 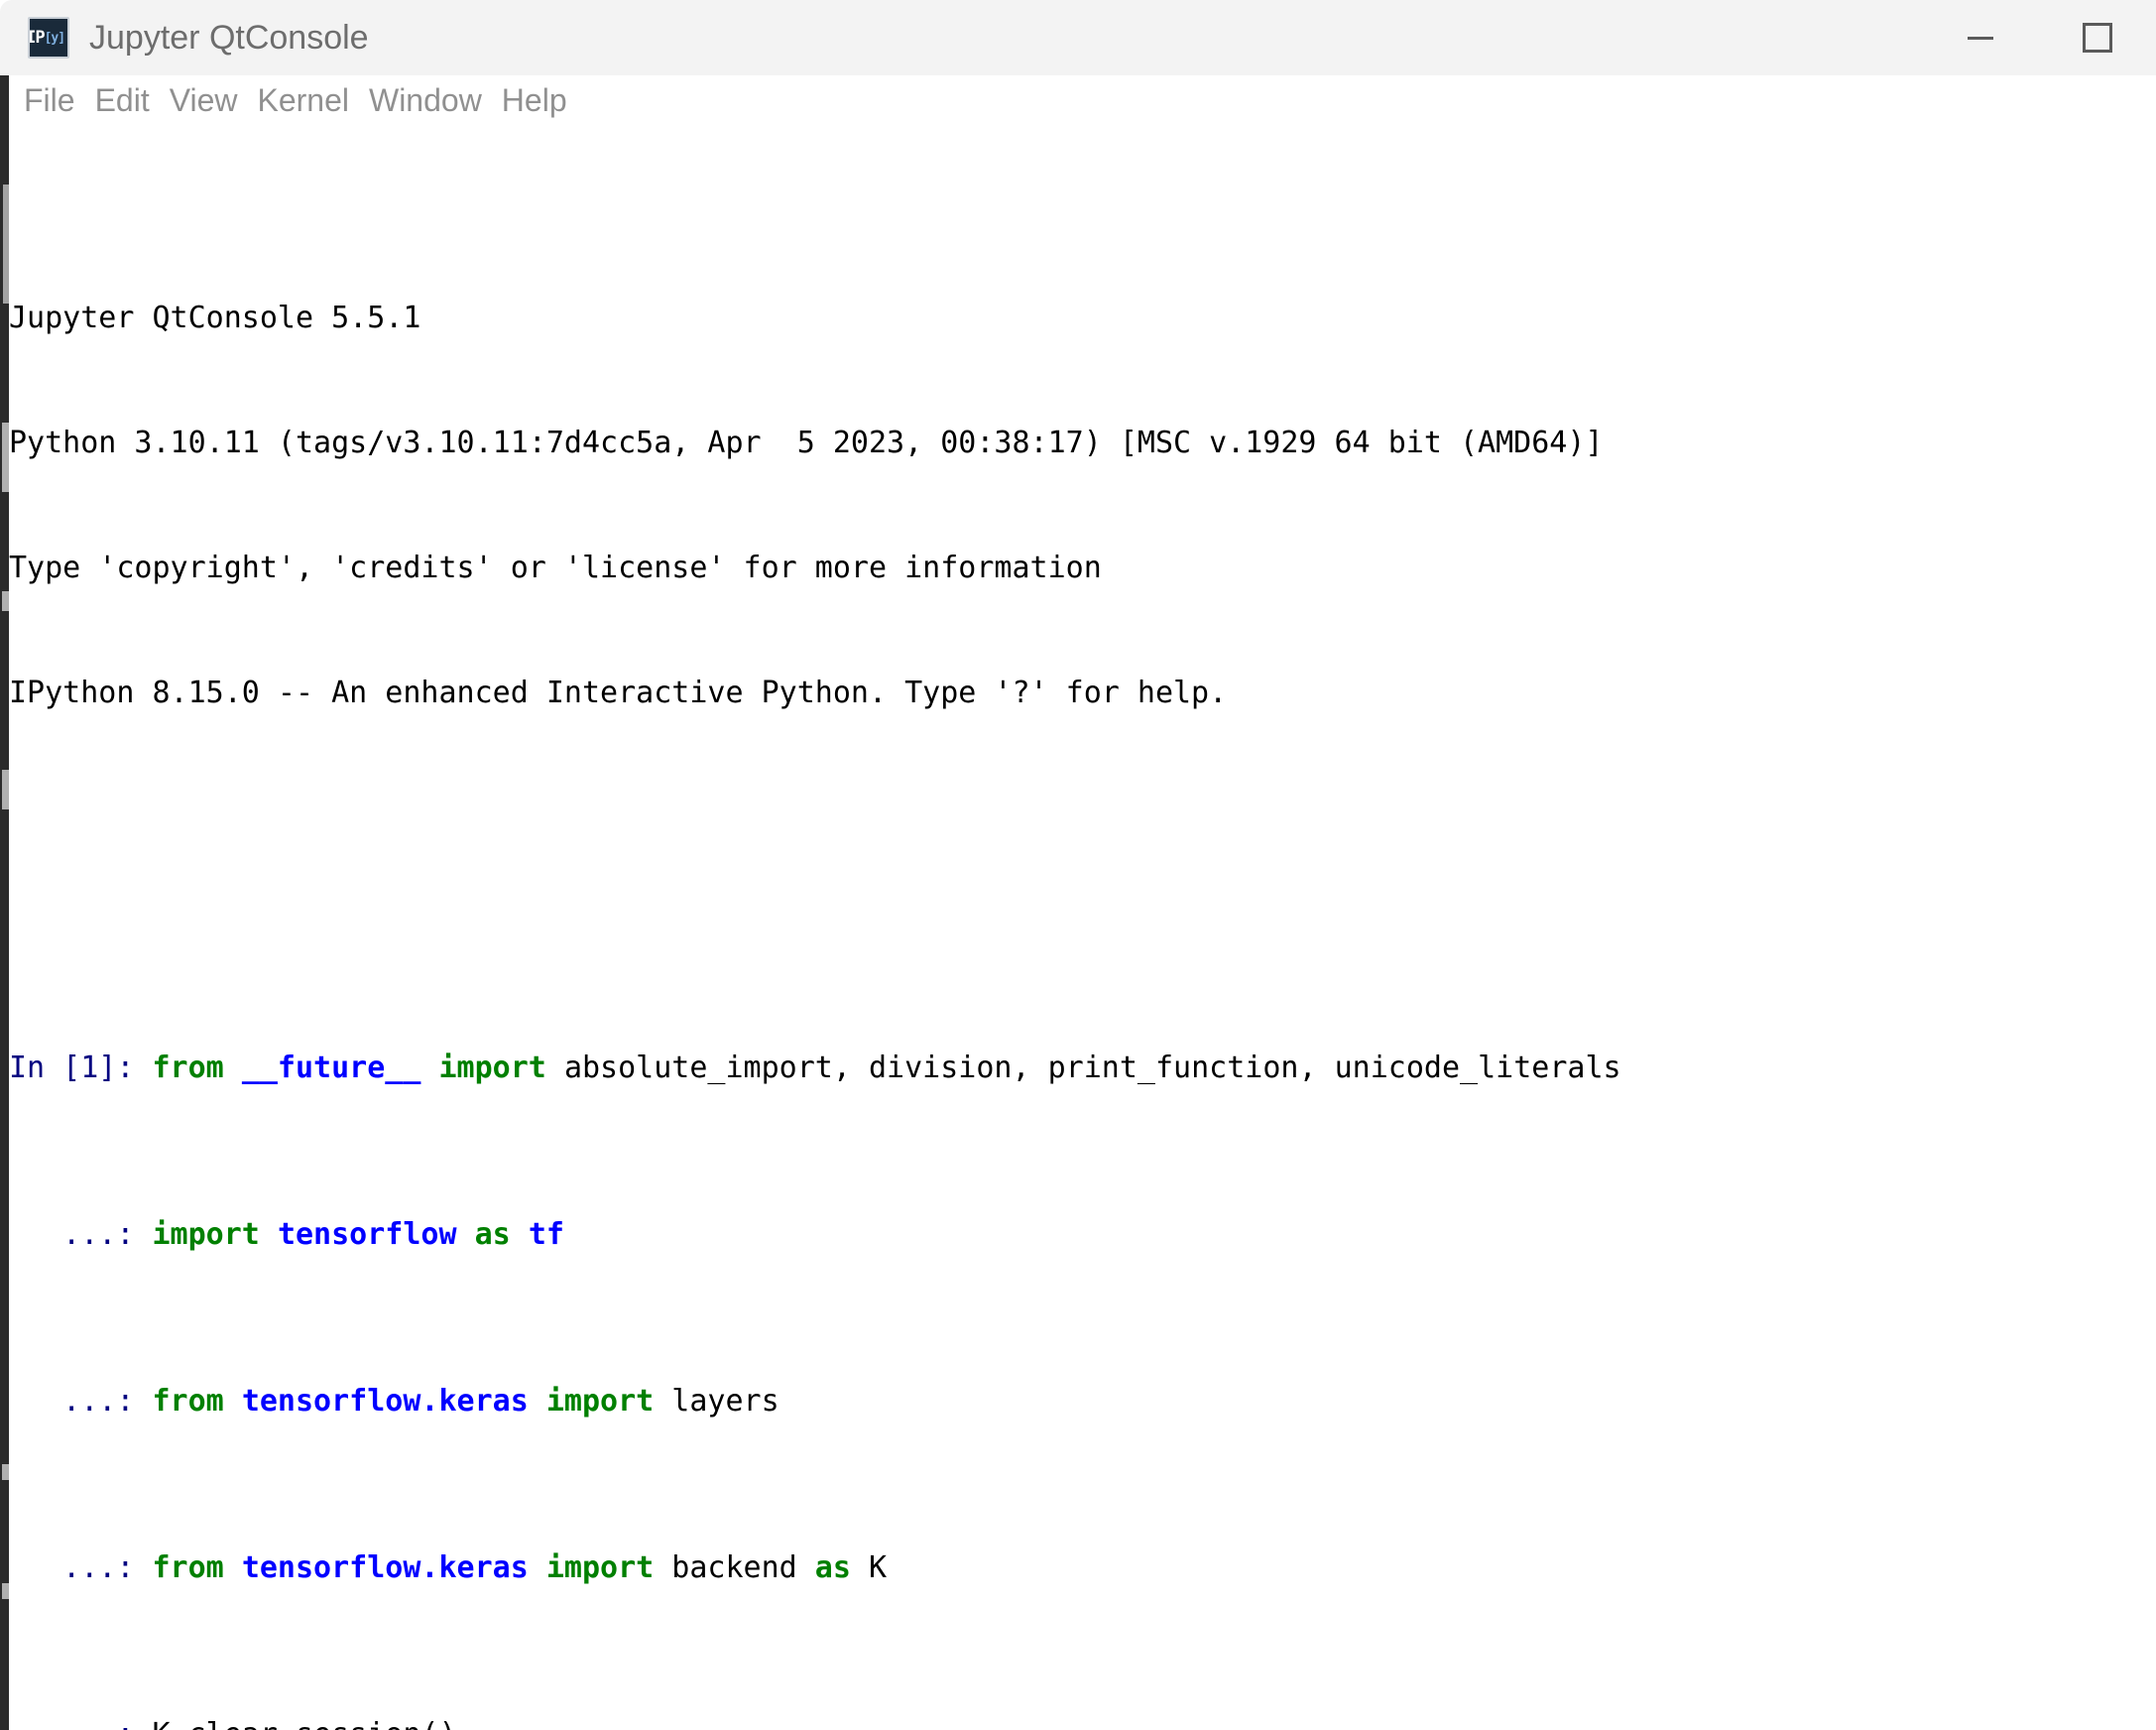 I want to click on banner-line-1: Jupyter QtConsole 5.5.1, so click(x=215, y=318).